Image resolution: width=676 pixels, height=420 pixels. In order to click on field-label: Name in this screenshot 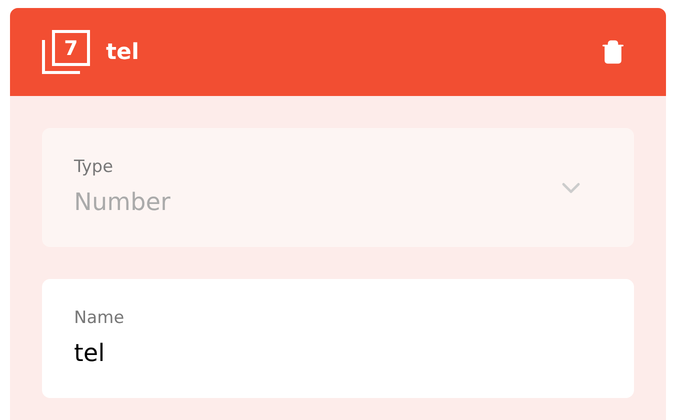, I will do `click(99, 318)`.